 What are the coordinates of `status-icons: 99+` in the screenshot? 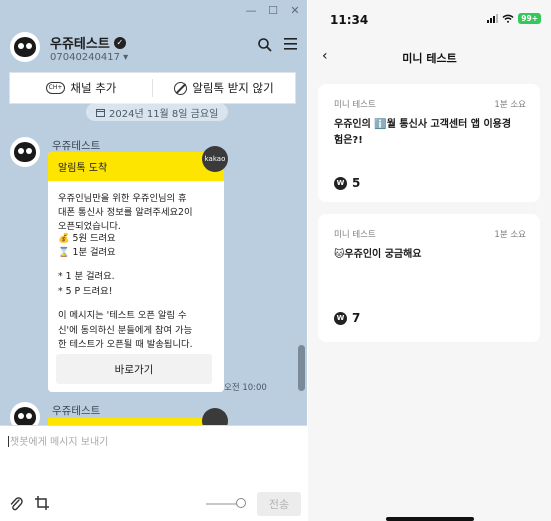 It's located at (514, 18).